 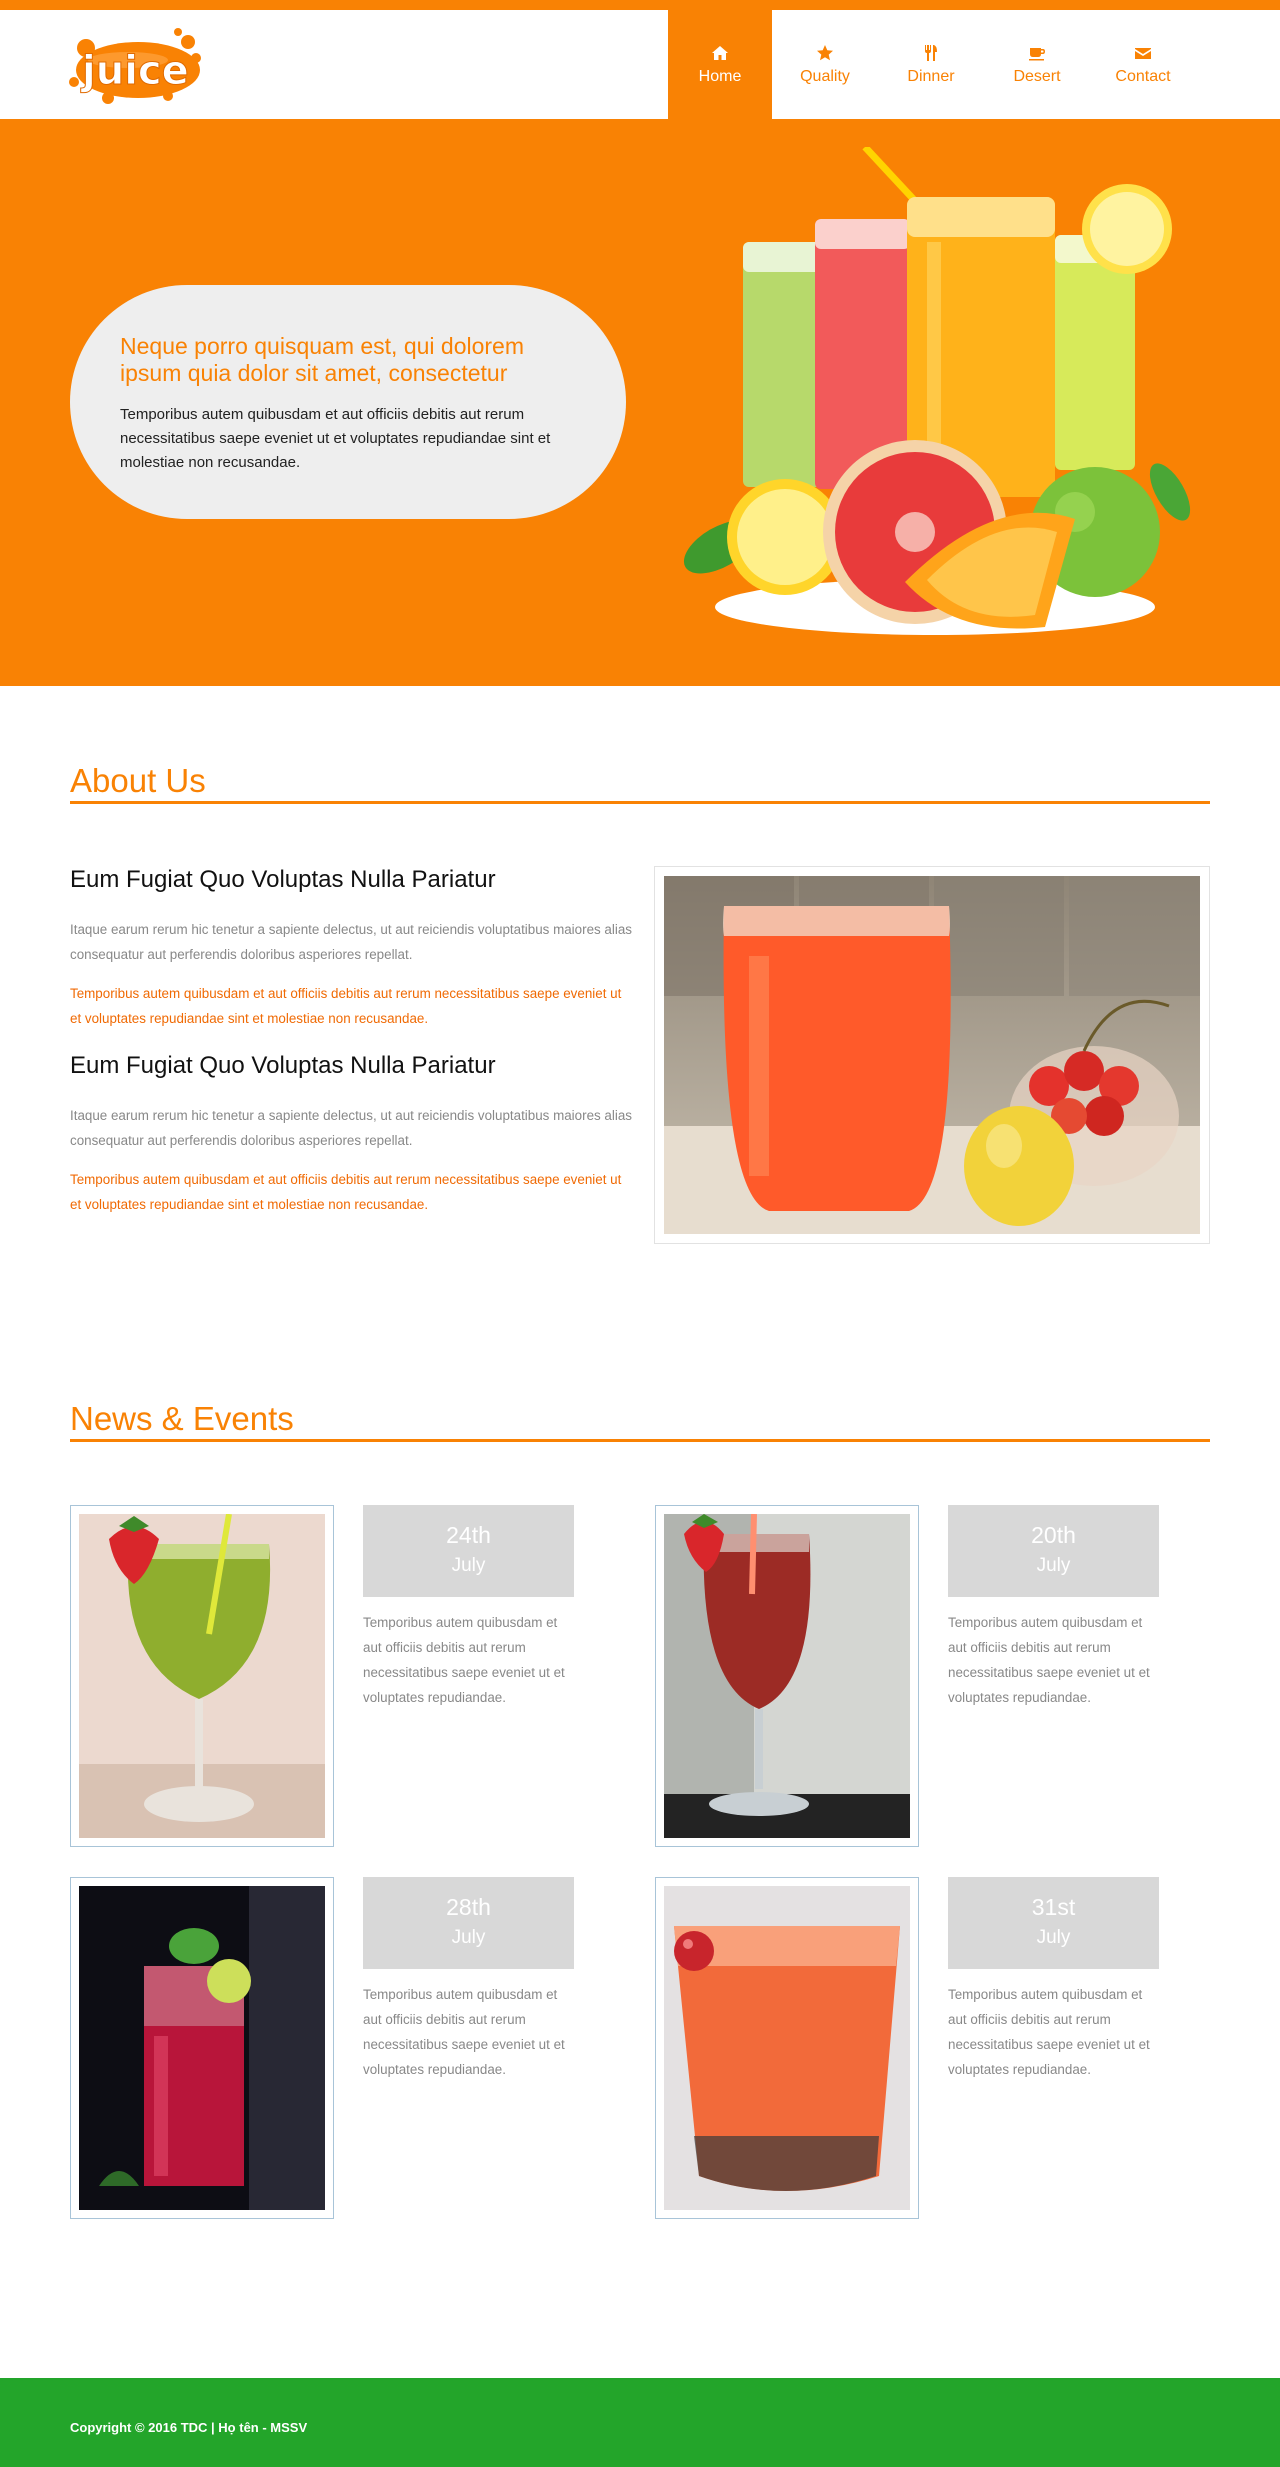 I want to click on news-date-day: 28th, so click(x=468, y=1907).